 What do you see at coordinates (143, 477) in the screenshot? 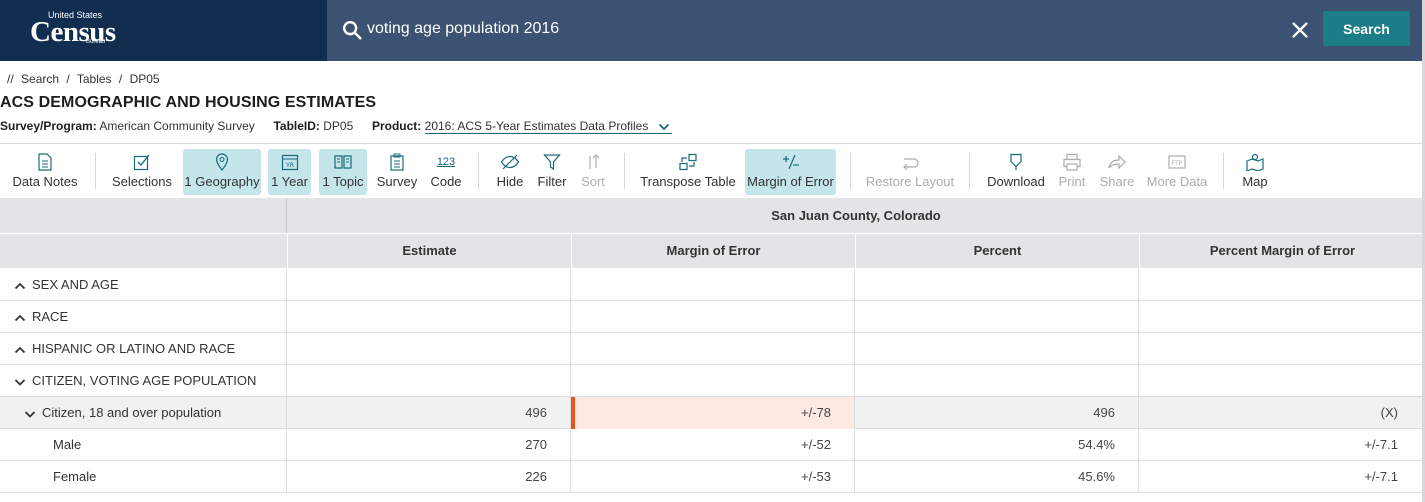
I see `row-label: Female` at bounding box center [143, 477].